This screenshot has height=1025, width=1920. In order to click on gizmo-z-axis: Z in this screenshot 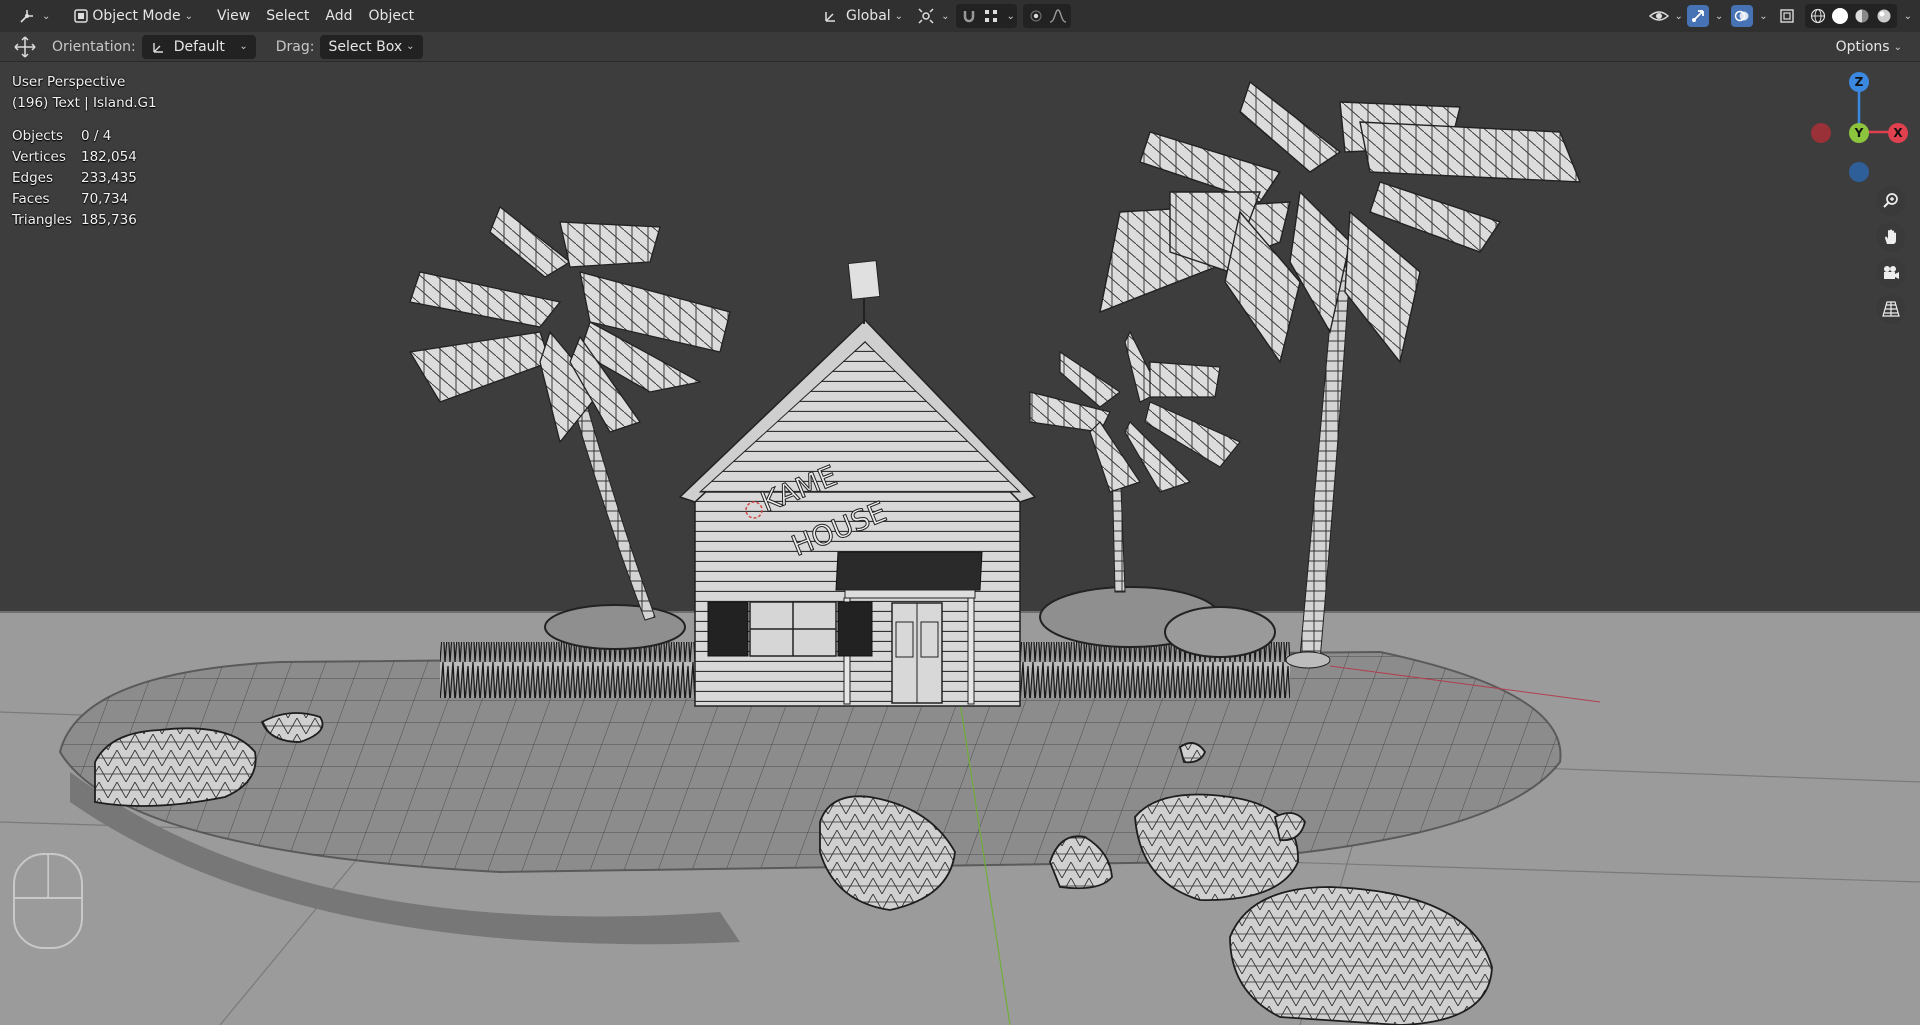, I will do `click(1859, 82)`.